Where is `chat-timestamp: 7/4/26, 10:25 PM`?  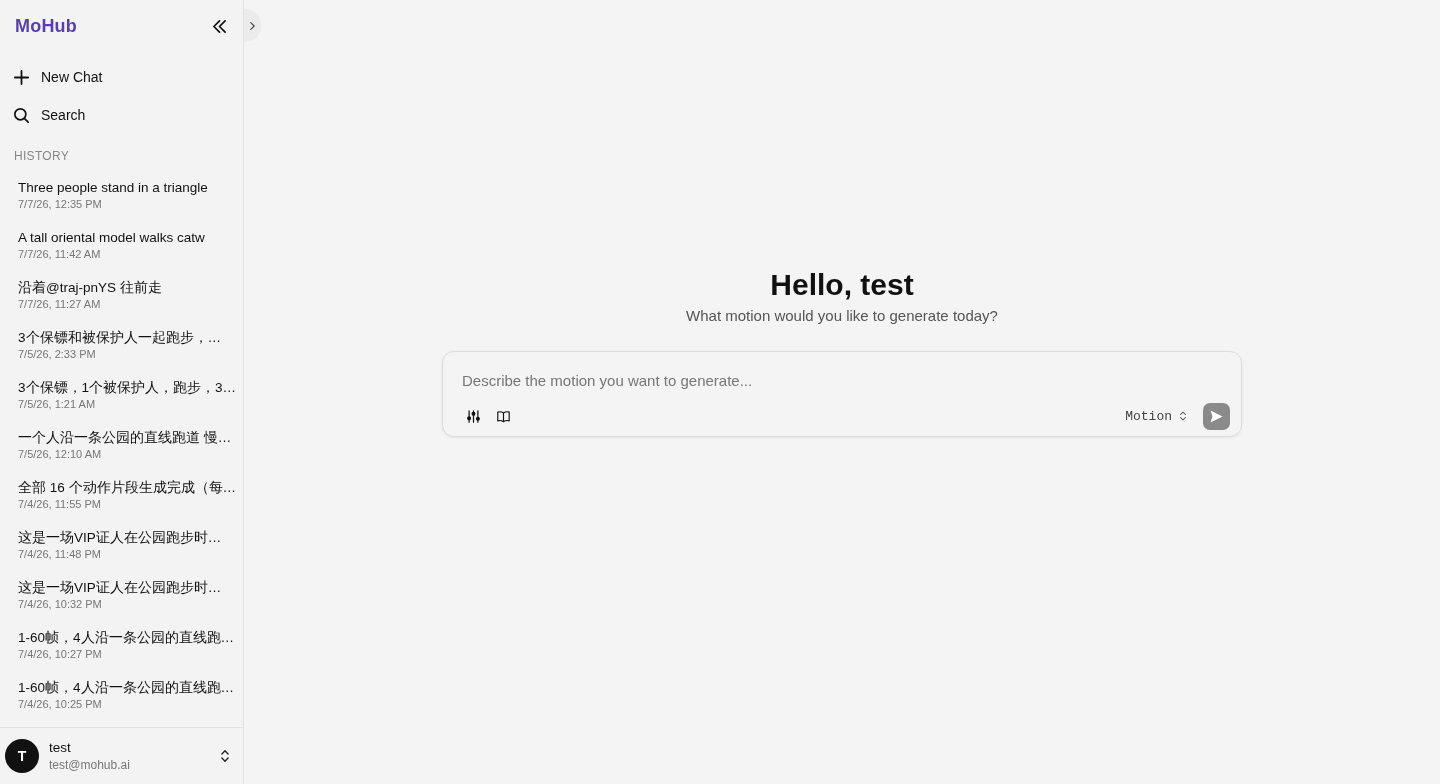
chat-timestamp: 7/4/26, 10:25 PM is located at coordinates (60, 704).